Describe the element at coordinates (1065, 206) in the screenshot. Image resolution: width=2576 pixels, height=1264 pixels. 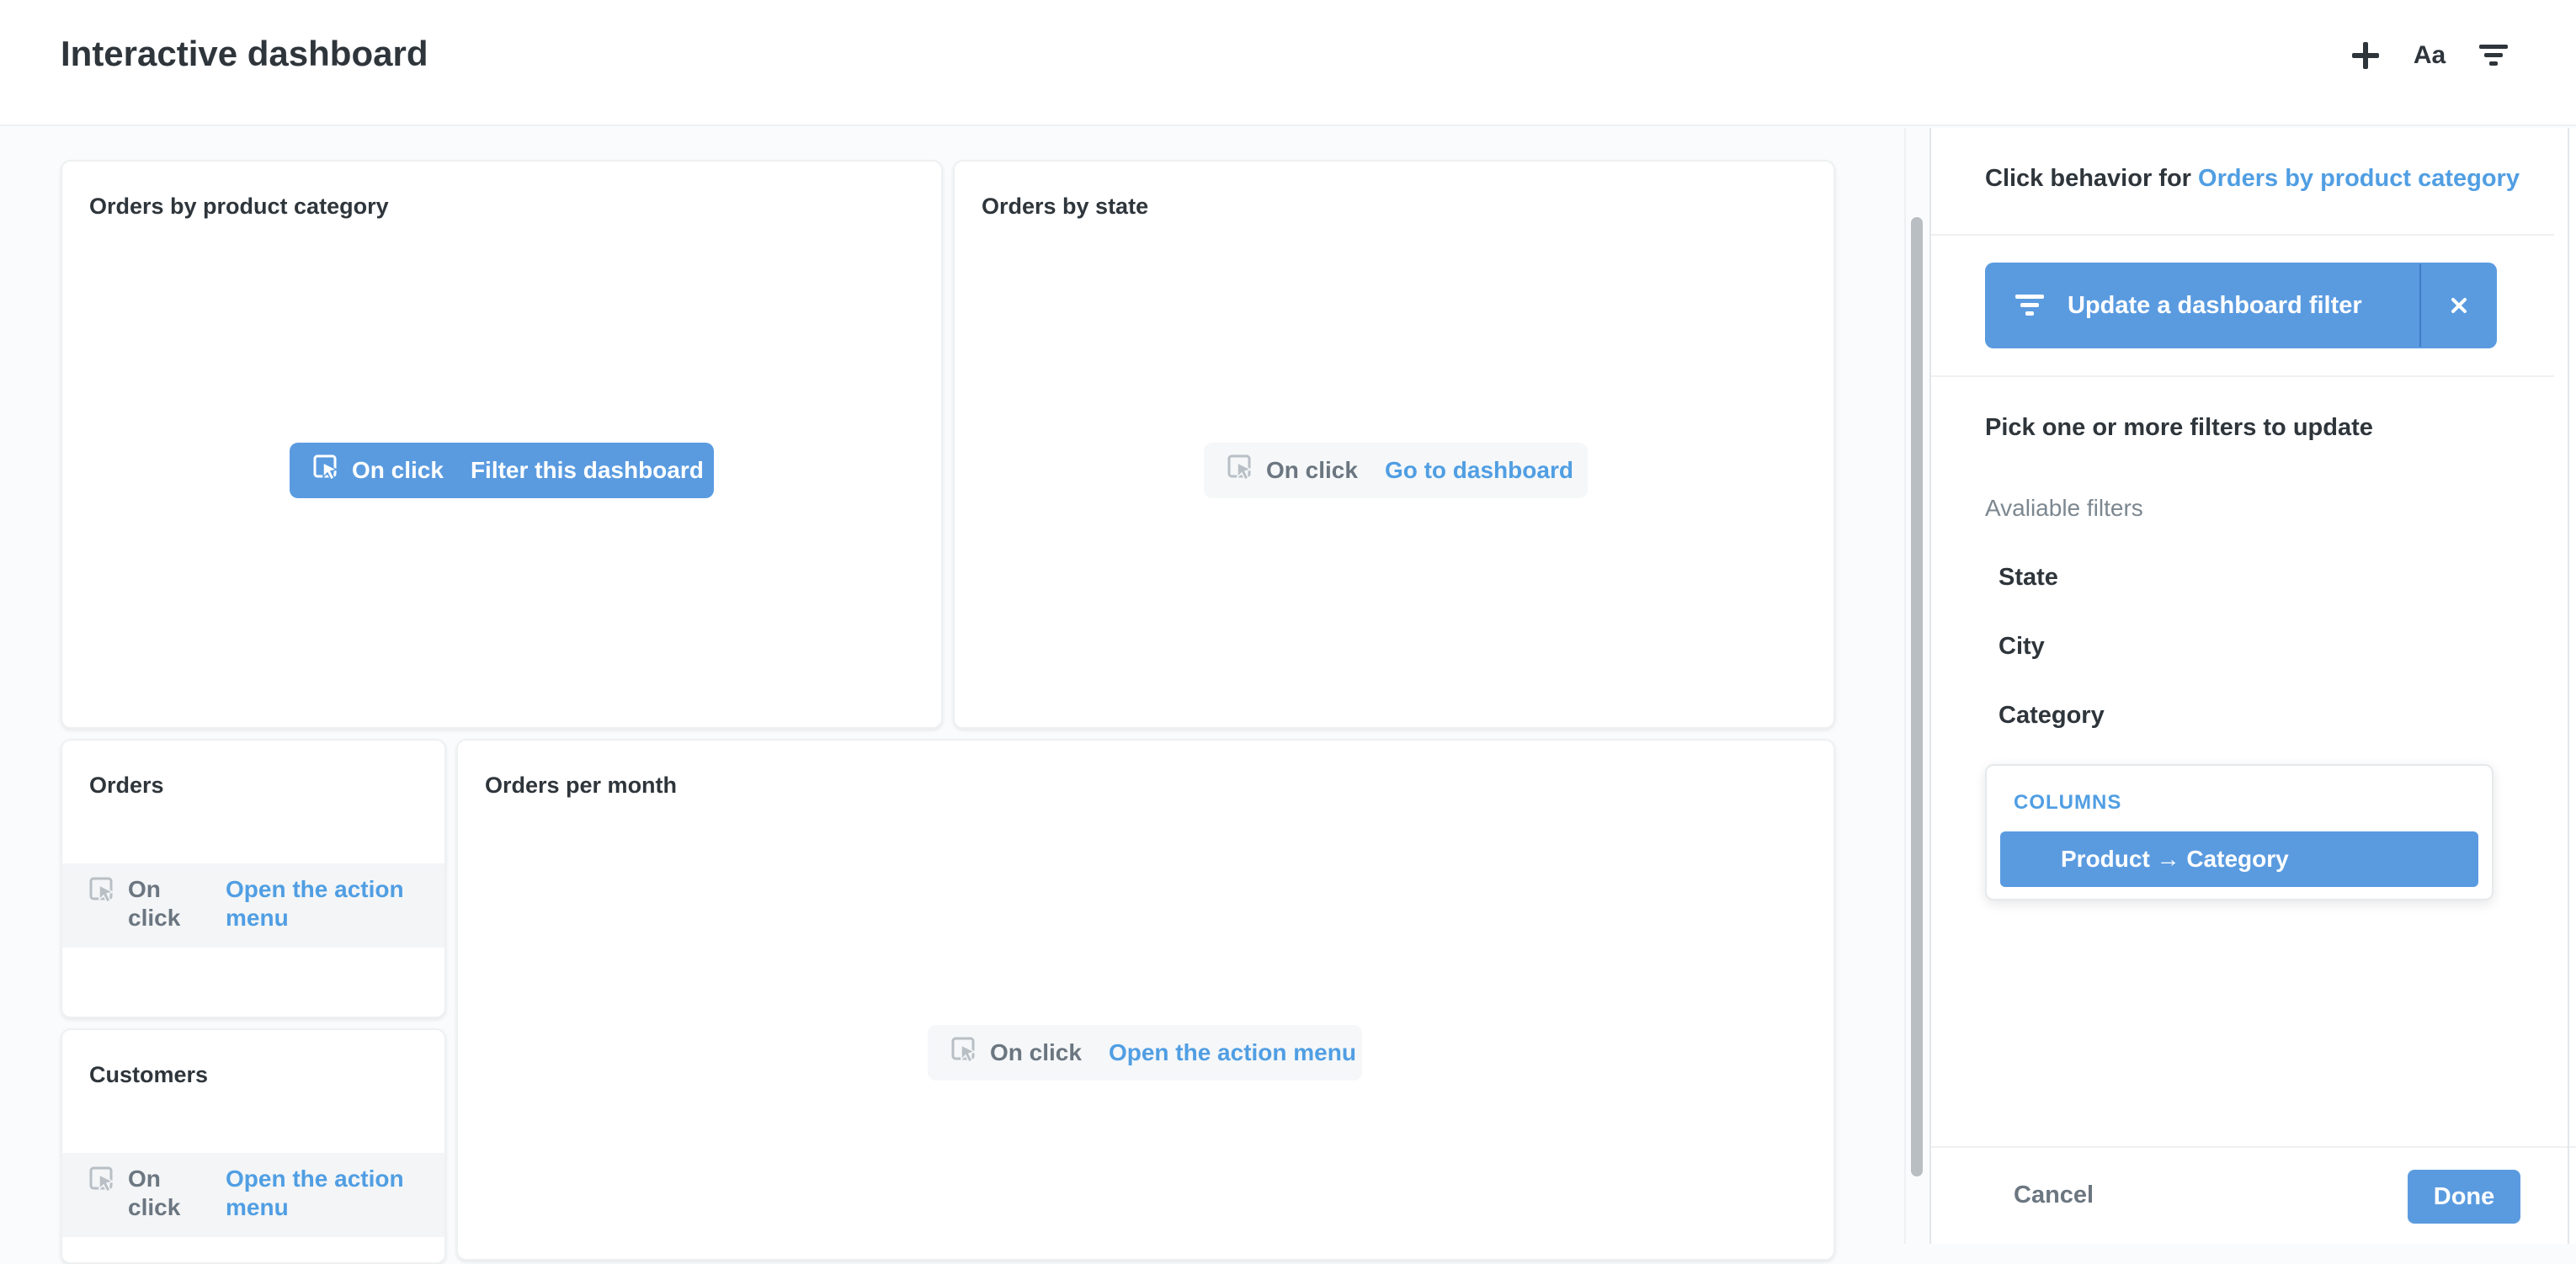
I see `card-title: Orders by state` at that location.